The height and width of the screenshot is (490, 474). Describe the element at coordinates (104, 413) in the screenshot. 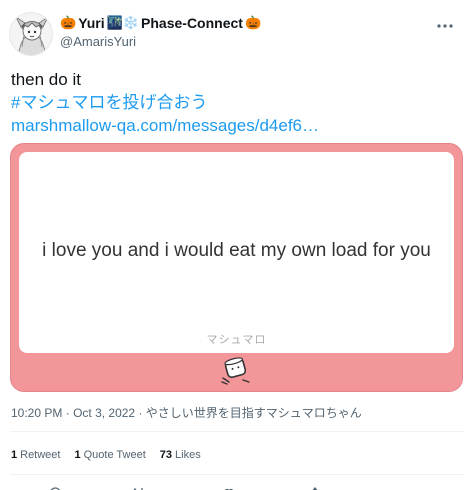

I see `tweet-date: Oct 3, 2022` at that location.